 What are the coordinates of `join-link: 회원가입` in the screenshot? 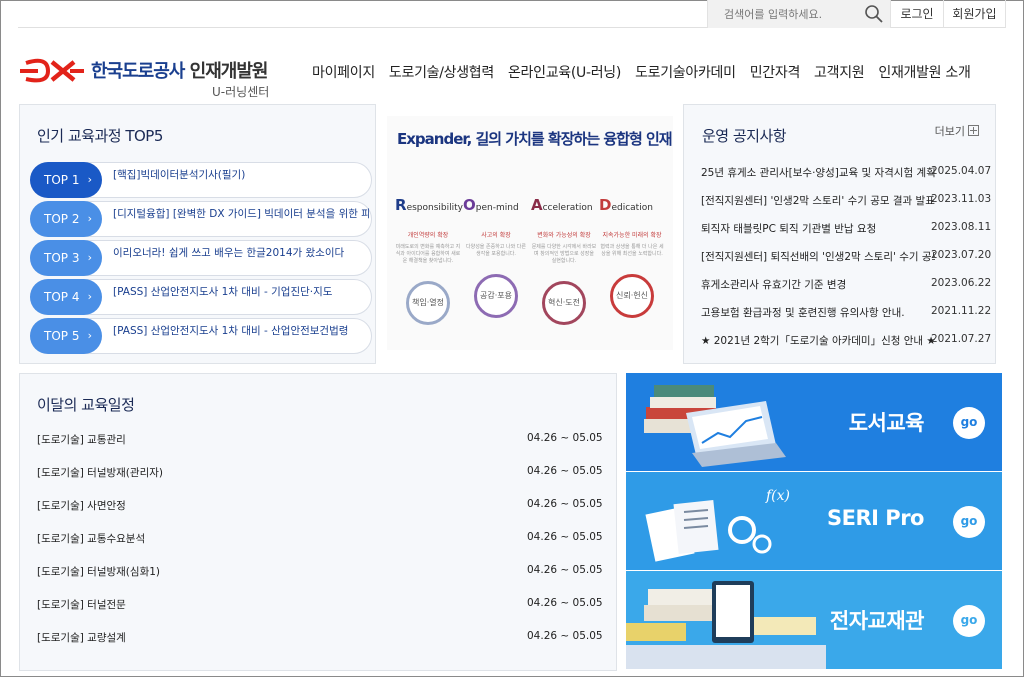 It's located at (974, 14).